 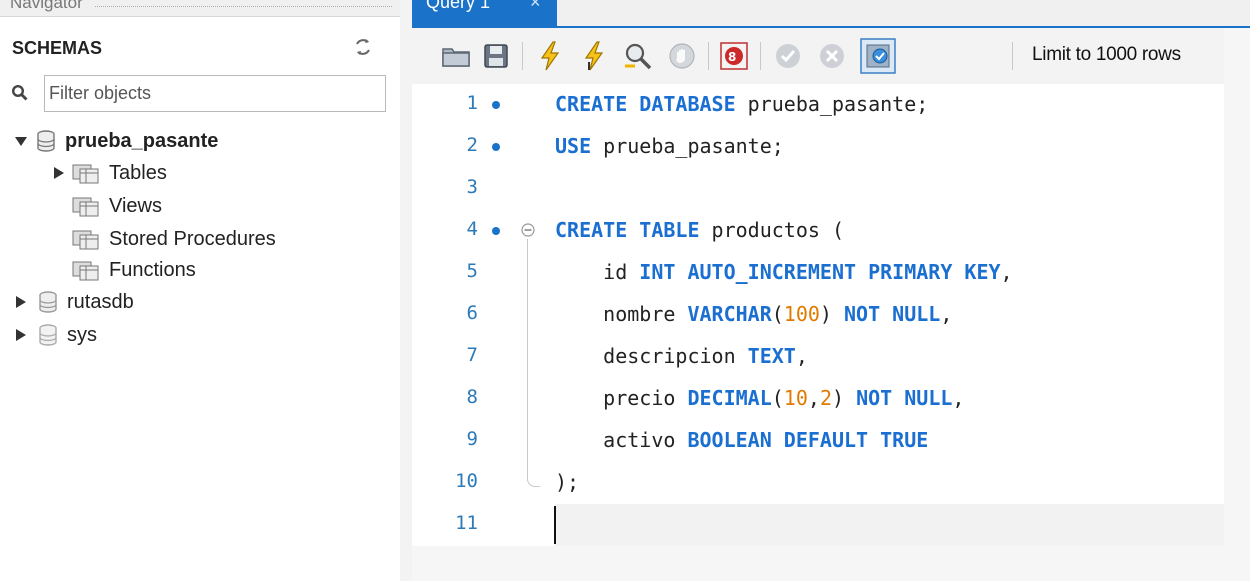 What do you see at coordinates (528, 230) in the screenshot?
I see `fold-collapse-icon` at bounding box center [528, 230].